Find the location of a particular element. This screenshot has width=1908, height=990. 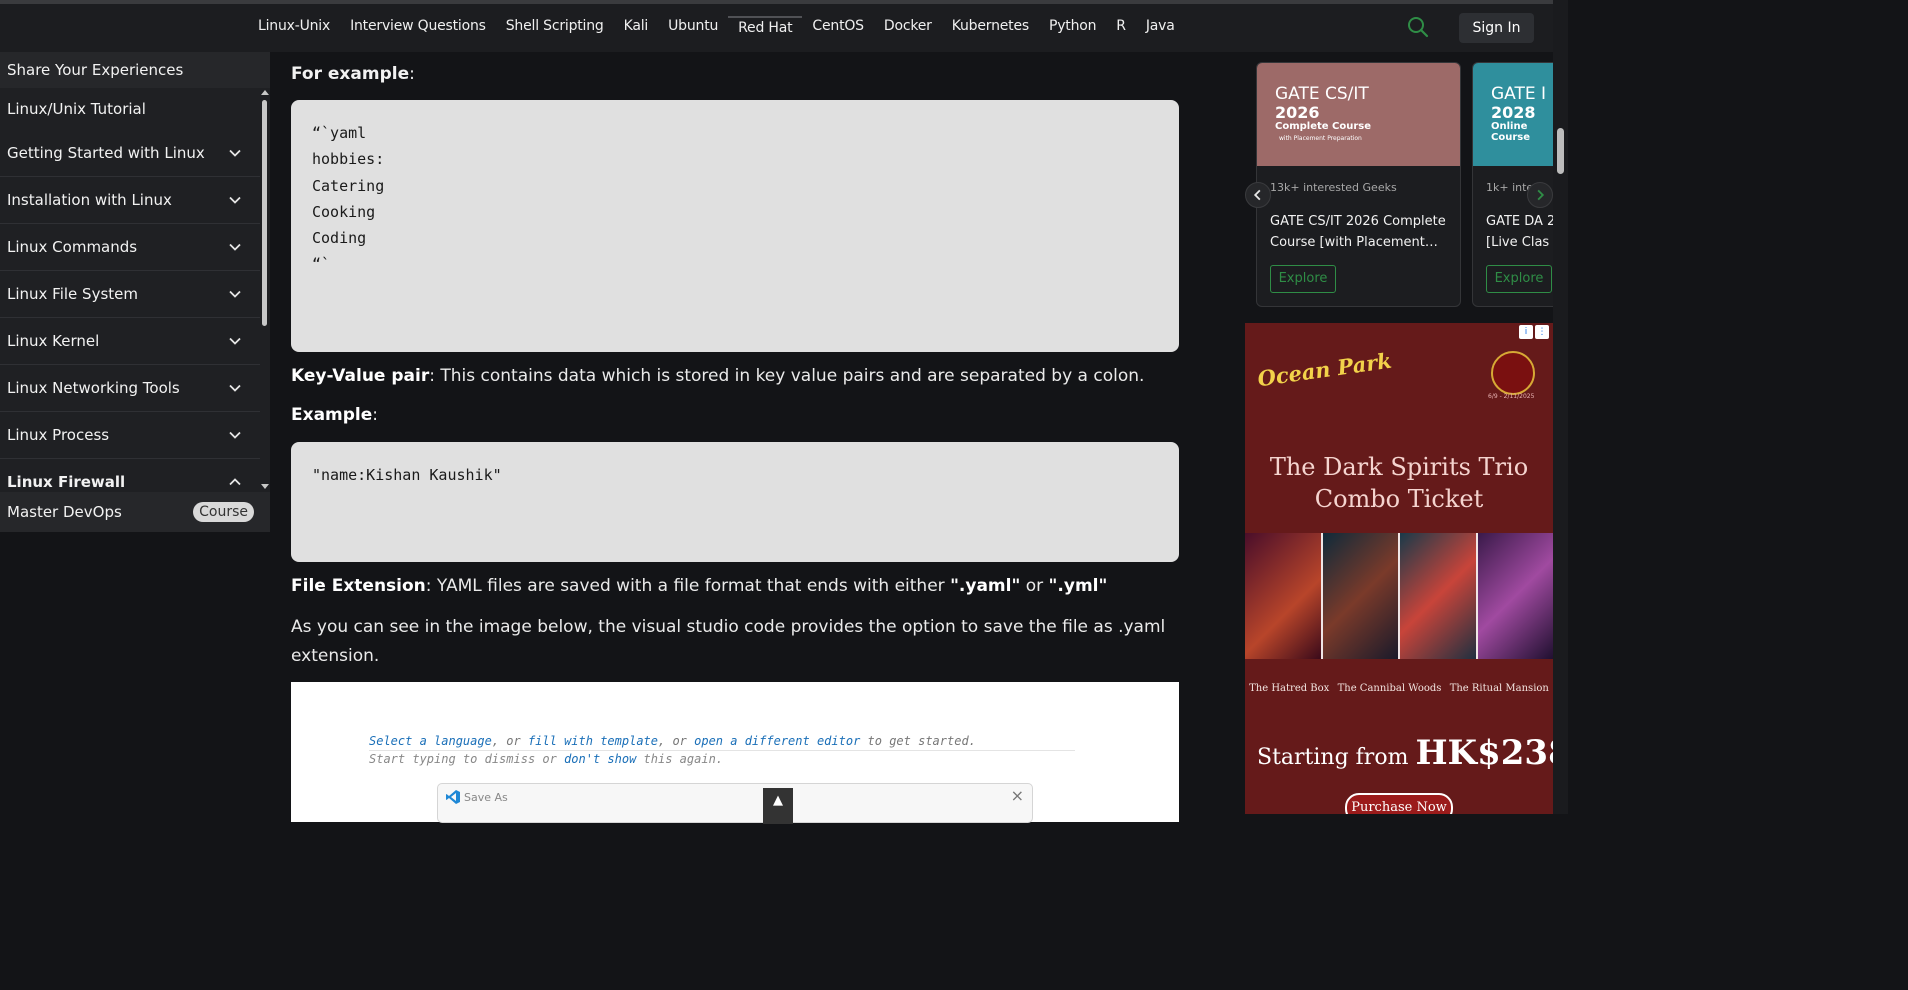

ad-photo-strip is located at coordinates (1399, 596).